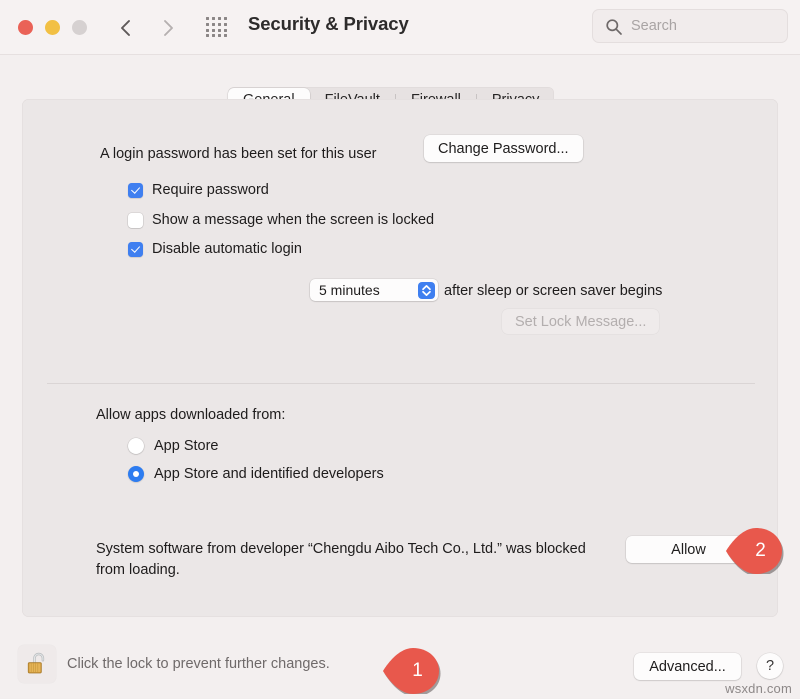 The width and height of the screenshot is (800, 699). I want to click on require-password-interval-select: 5 minutes, so click(374, 290).